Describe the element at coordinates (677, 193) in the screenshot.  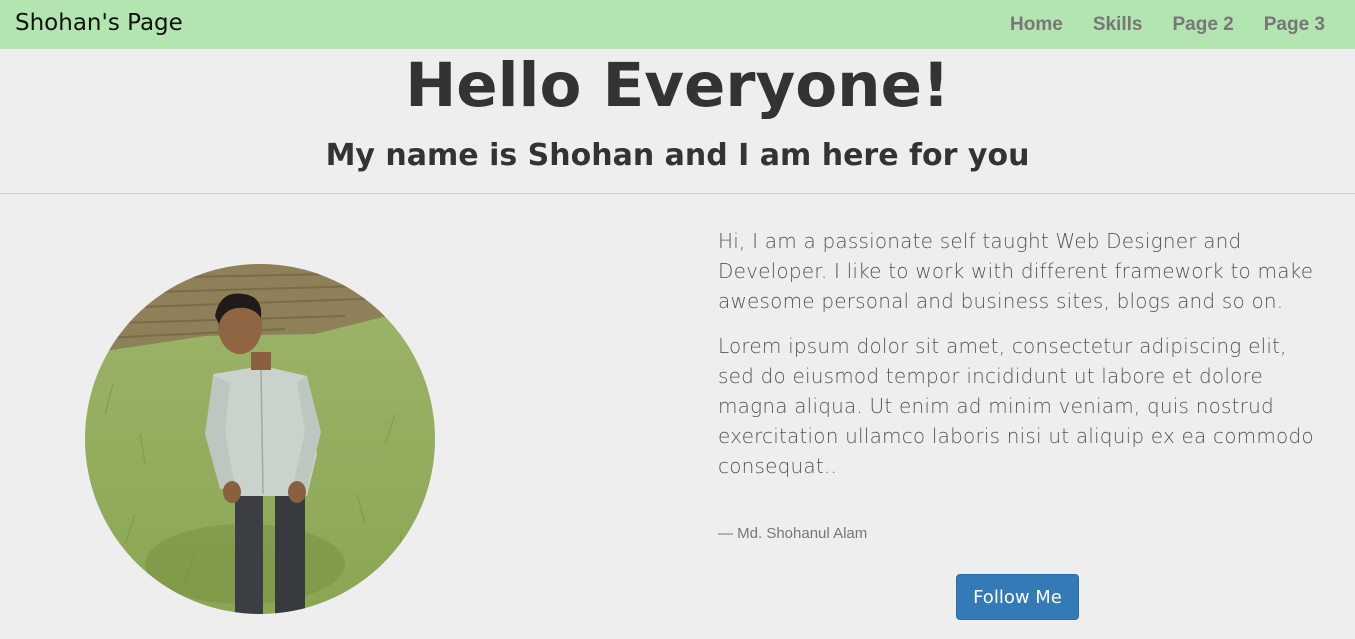
I see `section-divider` at that location.